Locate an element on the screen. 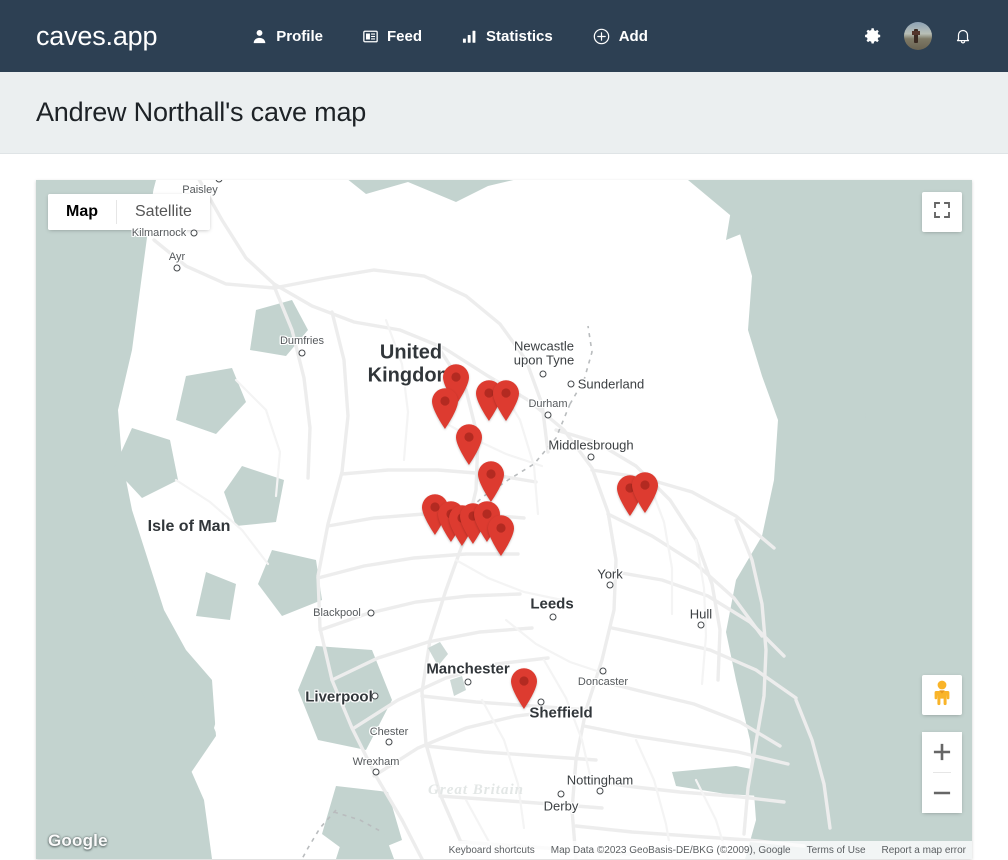 Image resolution: width=1008 pixels, height=860 pixels. svg-text: Great Britain is located at coordinates (476, 790).